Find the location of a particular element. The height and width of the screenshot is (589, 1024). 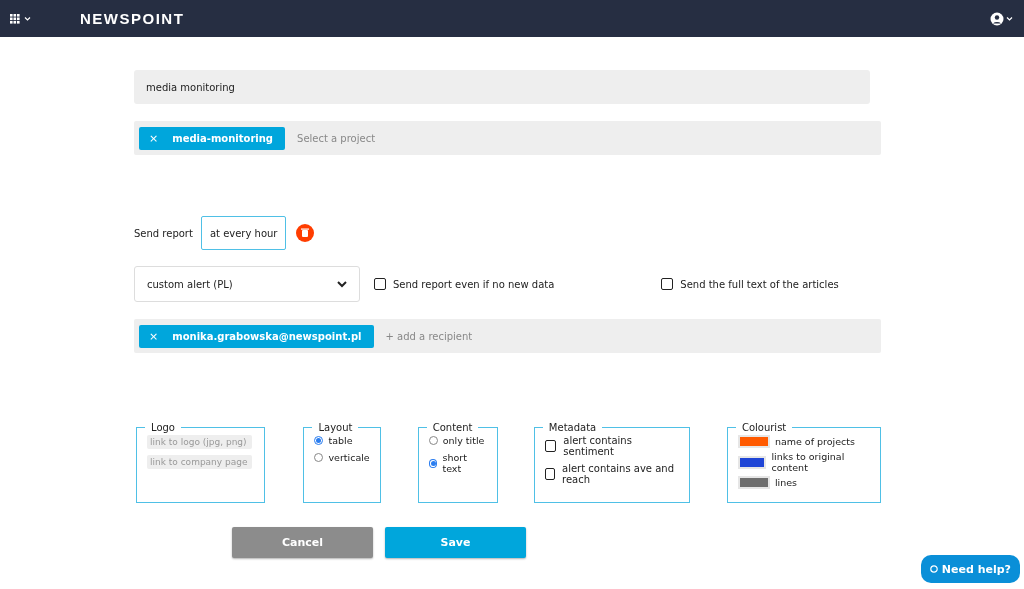

panel-title: Metadata is located at coordinates (572, 427).